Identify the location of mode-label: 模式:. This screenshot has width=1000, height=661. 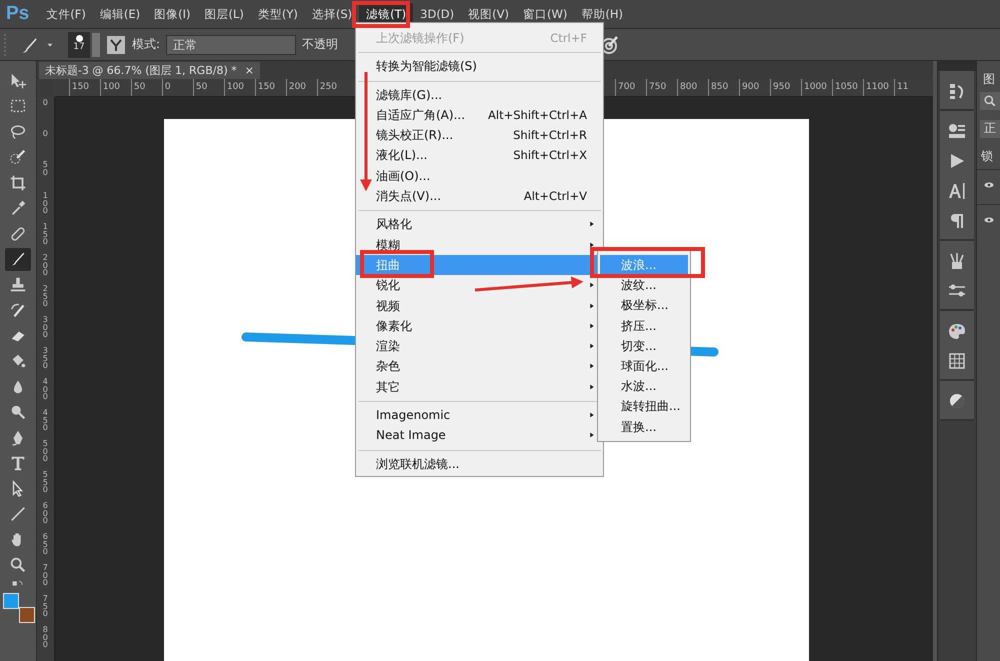
(146, 44).